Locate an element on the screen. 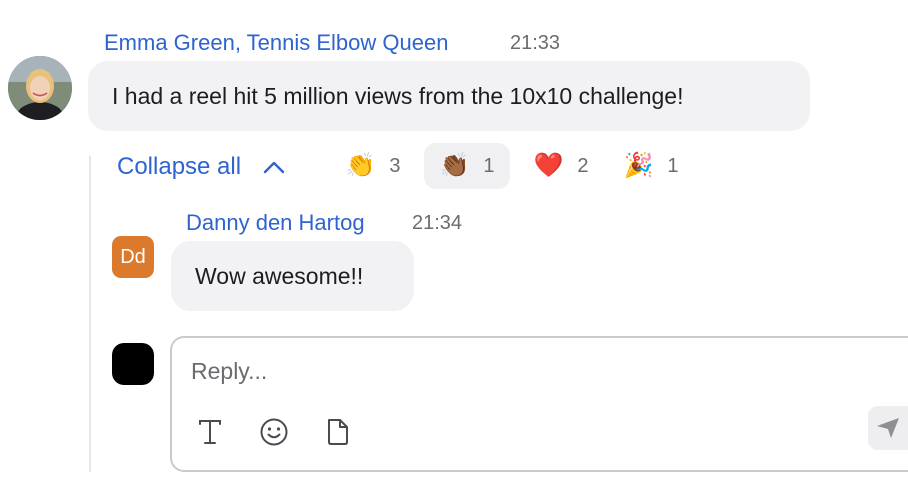 The height and width of the screenshot is (494, 908). reaction-clap: 👏 3 is located at coordinates (373, 166).